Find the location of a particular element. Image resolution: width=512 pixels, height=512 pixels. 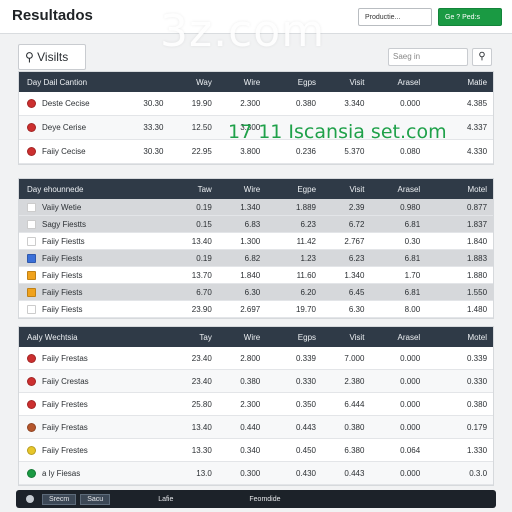

tab-visits: ⚲ Visilts is located at coordinates (52, 57).